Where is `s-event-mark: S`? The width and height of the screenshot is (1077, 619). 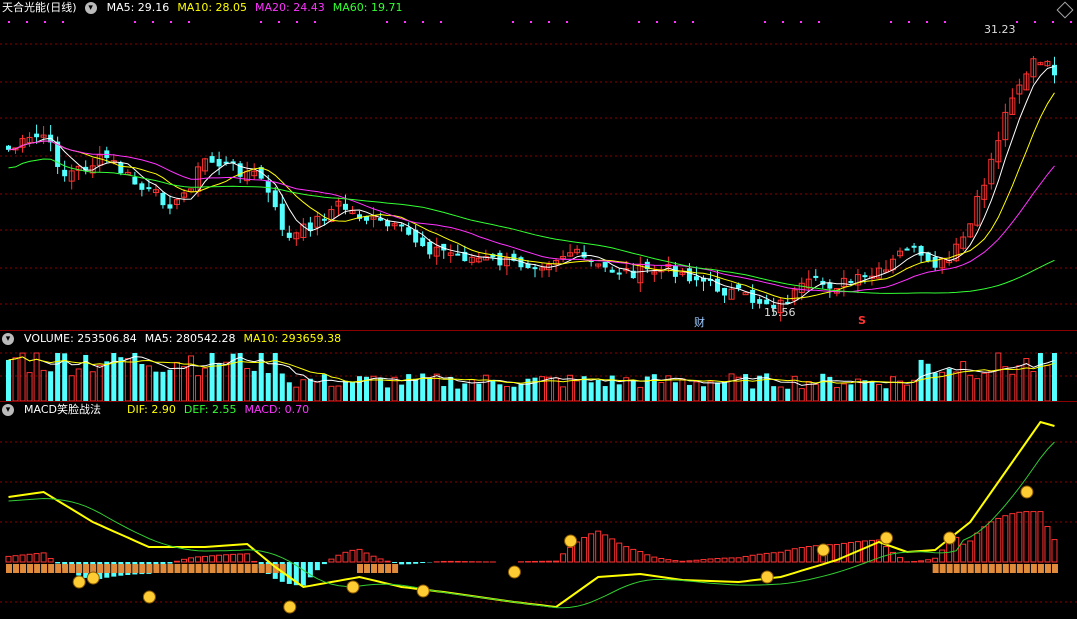 s-event-mark: S is located at coordinates (862, 320).